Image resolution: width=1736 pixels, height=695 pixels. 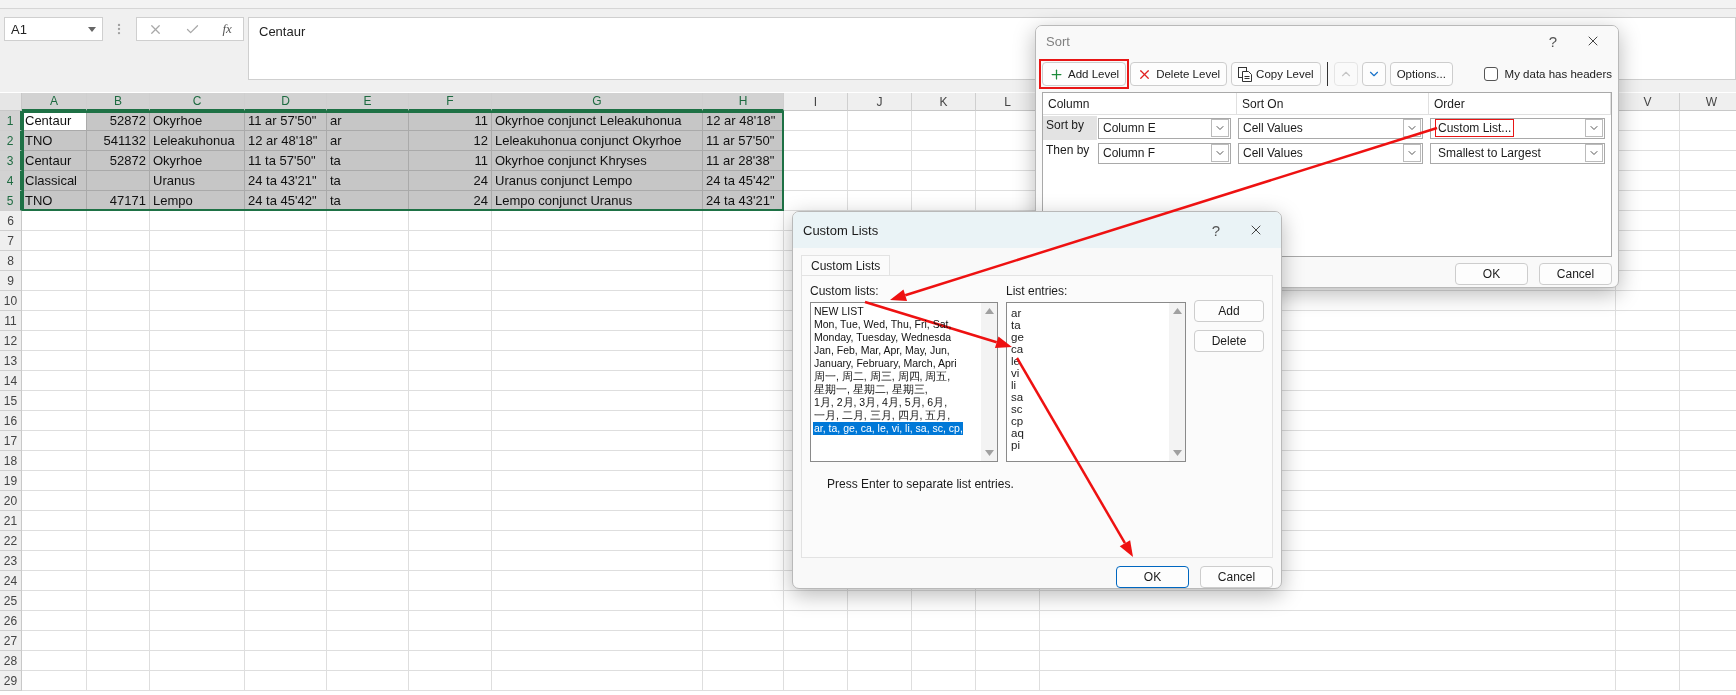 I want to click on column-header: K, so click(x=944, y=102).